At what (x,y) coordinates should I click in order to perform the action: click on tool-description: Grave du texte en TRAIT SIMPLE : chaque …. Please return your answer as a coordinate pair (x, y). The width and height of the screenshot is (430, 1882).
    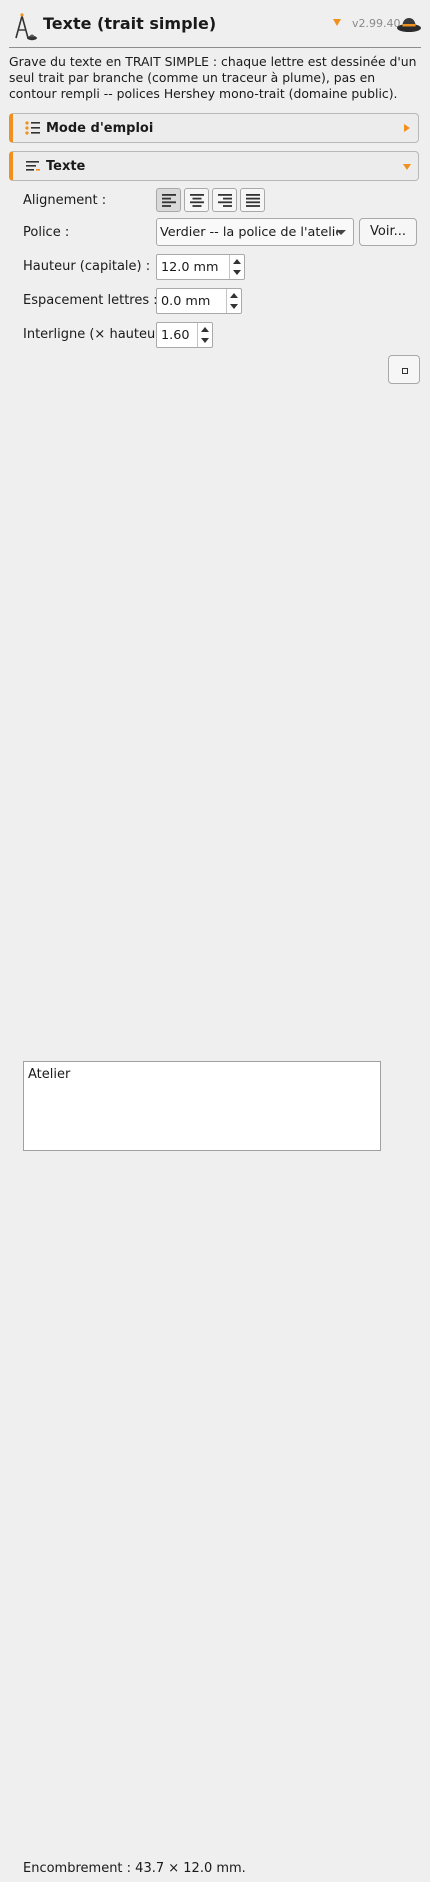
    Looking at the image, I should click on (213, 77).